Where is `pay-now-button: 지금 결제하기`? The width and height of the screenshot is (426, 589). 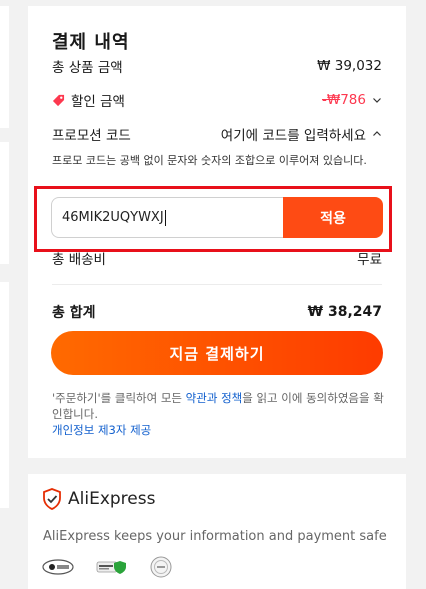 pay-now-button: 지금 결제하기 is located at coordinates (217, 353).